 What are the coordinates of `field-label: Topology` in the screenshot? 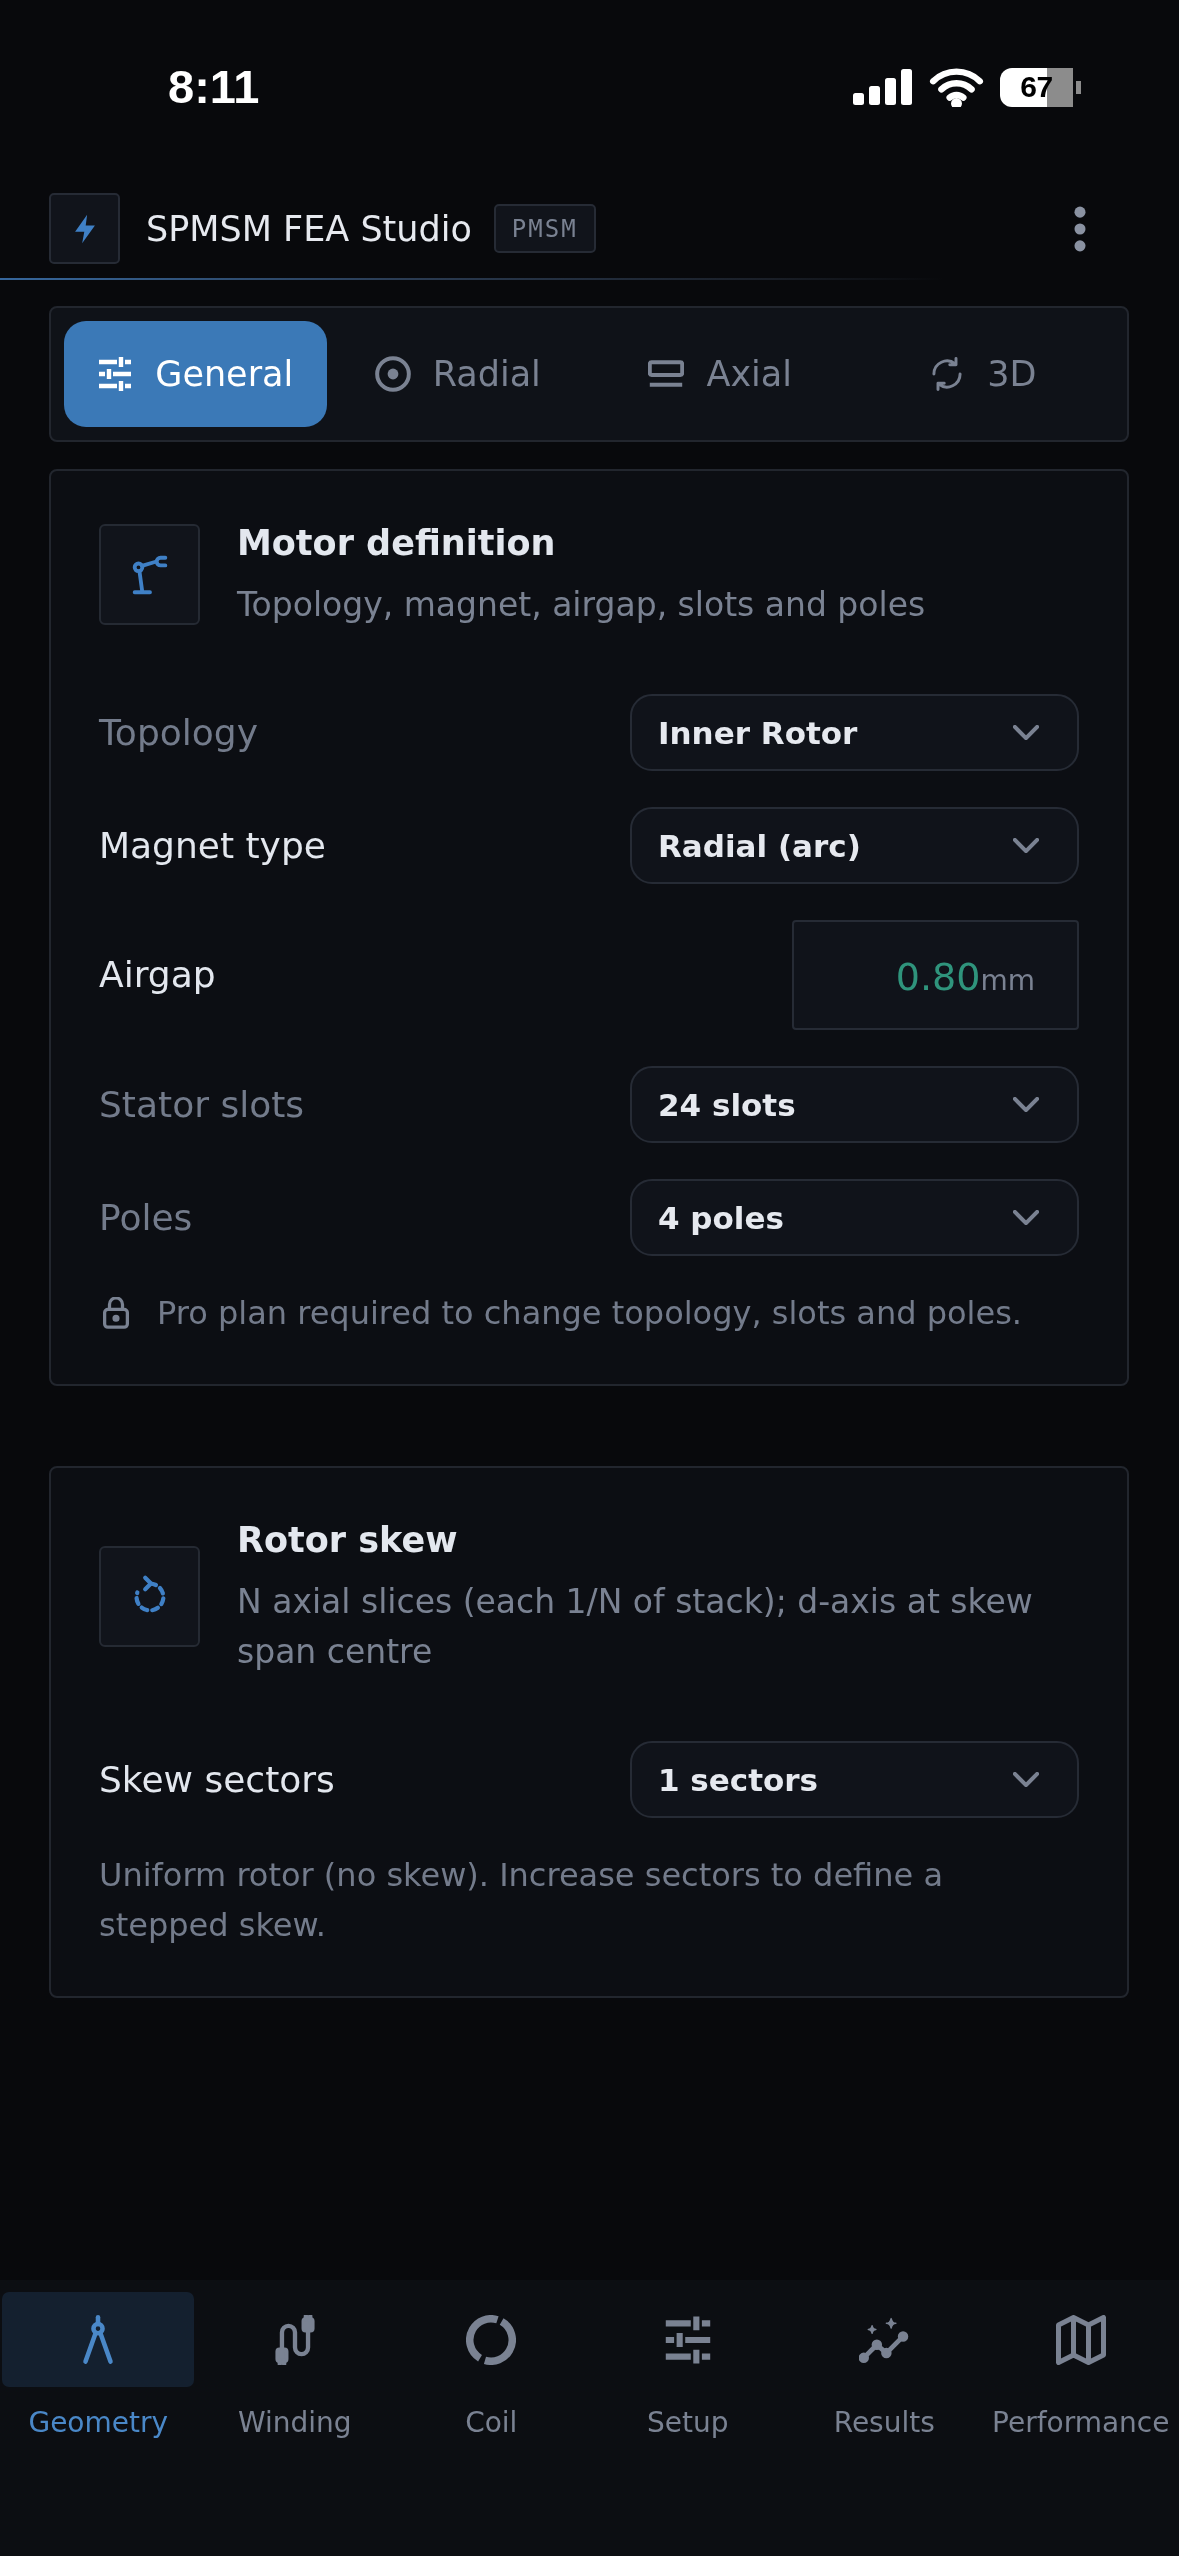 It's located at (178, 732).